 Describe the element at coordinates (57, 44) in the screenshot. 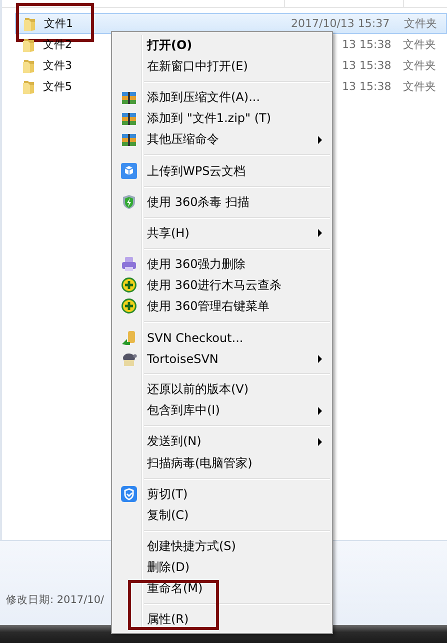

I see `file-name: 文件2` at that location.